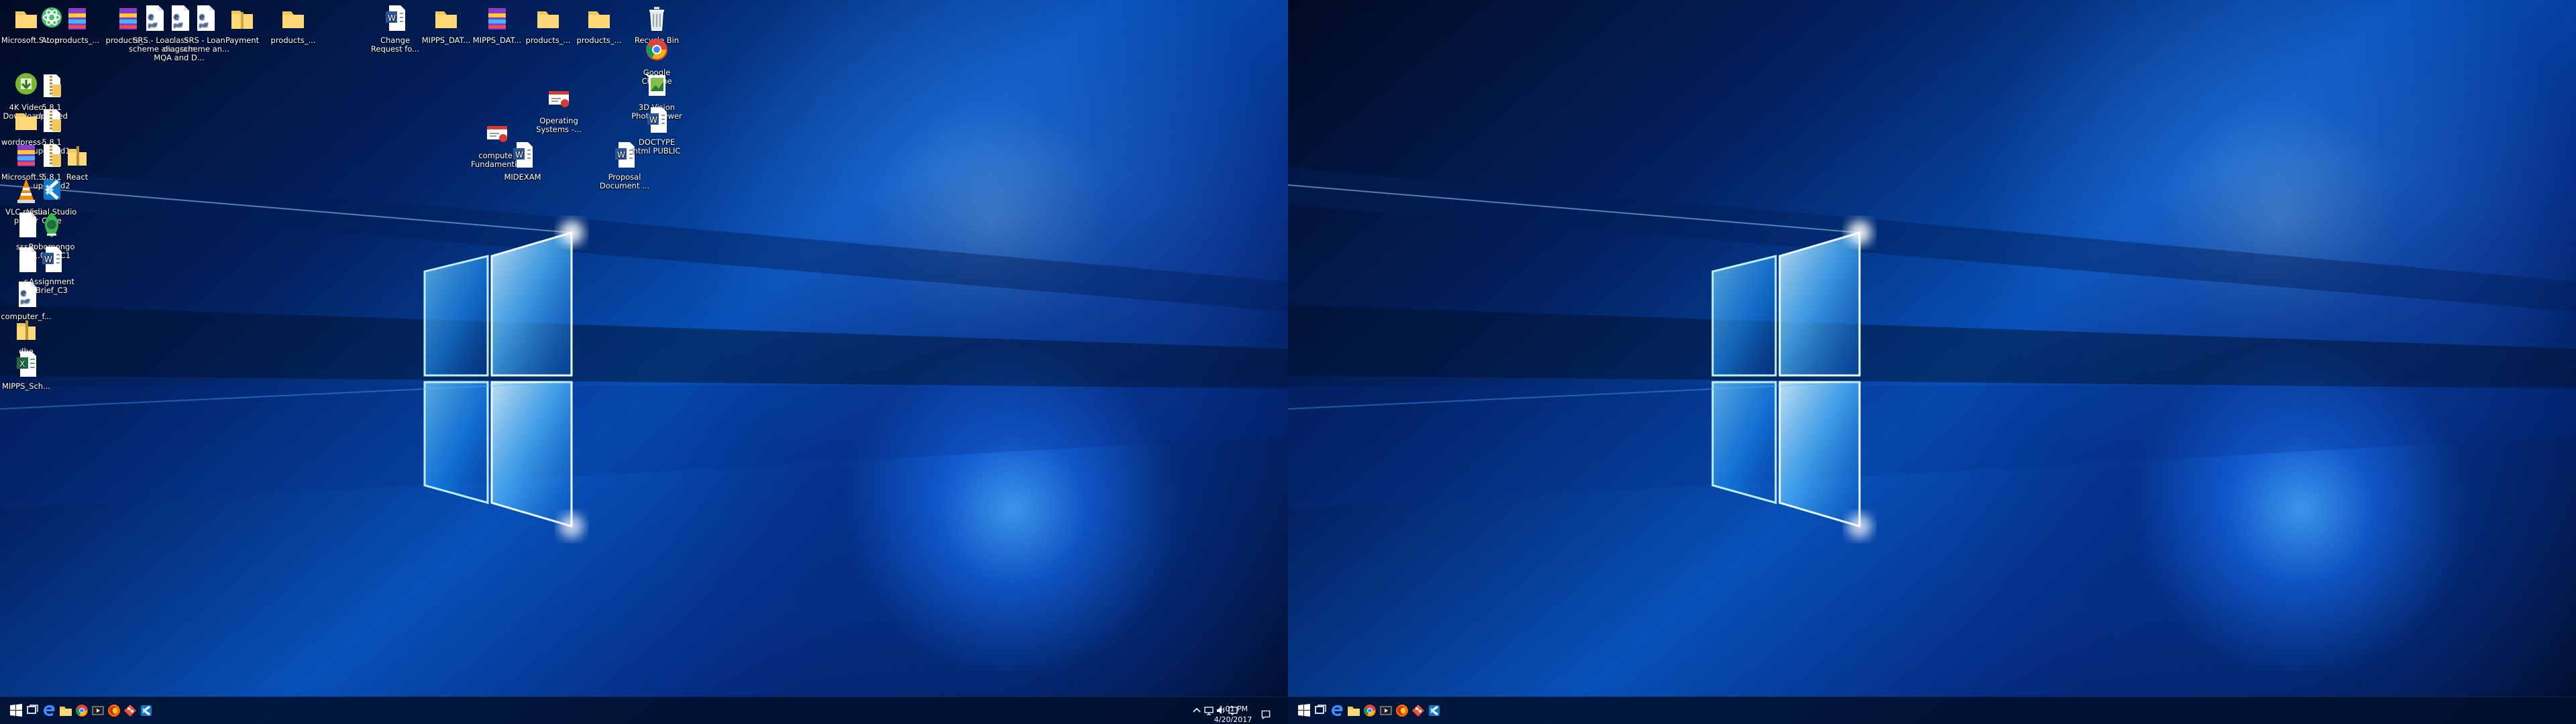  Describe the element at coordinates (522, 169) in the screenshot. I see `desktop-icon-midexam: W MIDEXAM` at that location.